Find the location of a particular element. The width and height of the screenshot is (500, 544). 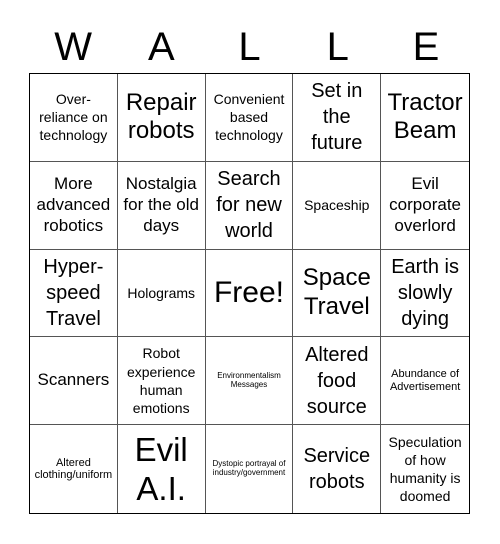

bingo-cell: Holograms is located at coordinates (161, 293).